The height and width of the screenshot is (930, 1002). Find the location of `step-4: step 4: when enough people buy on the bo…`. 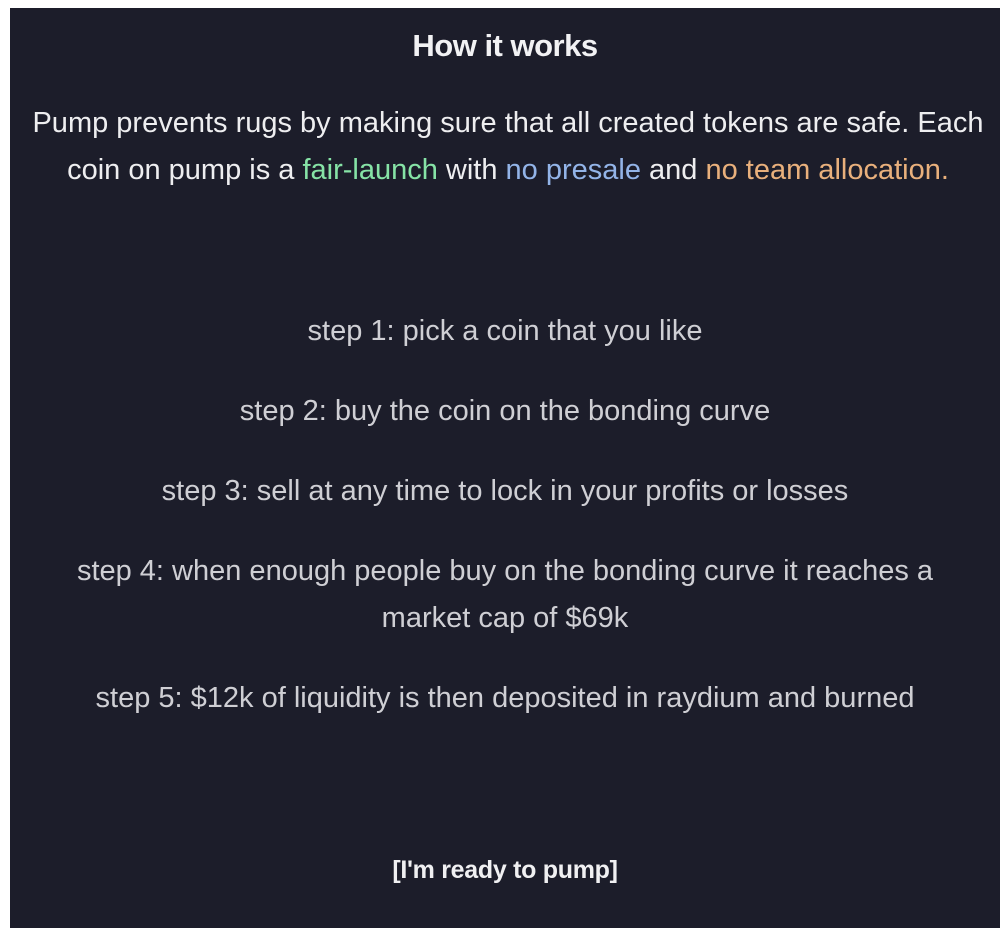

step-4: step 4: when enough people buy on the bo… is located at coordinates (505, 594).